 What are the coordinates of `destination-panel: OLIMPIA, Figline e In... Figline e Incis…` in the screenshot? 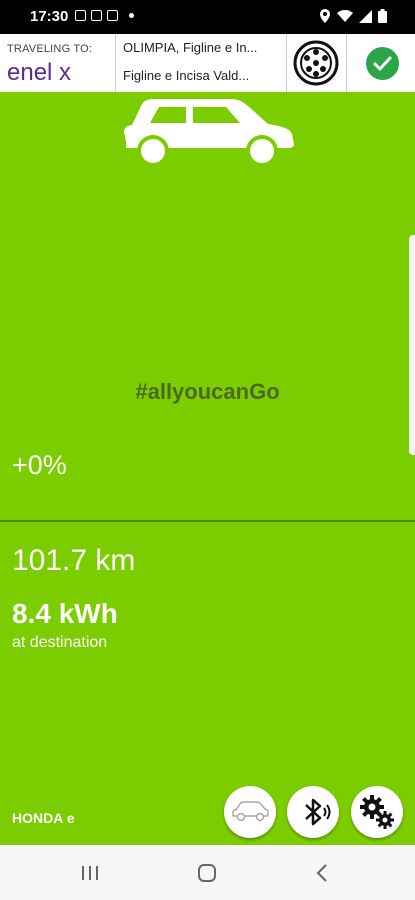 It's located at (201, 63).